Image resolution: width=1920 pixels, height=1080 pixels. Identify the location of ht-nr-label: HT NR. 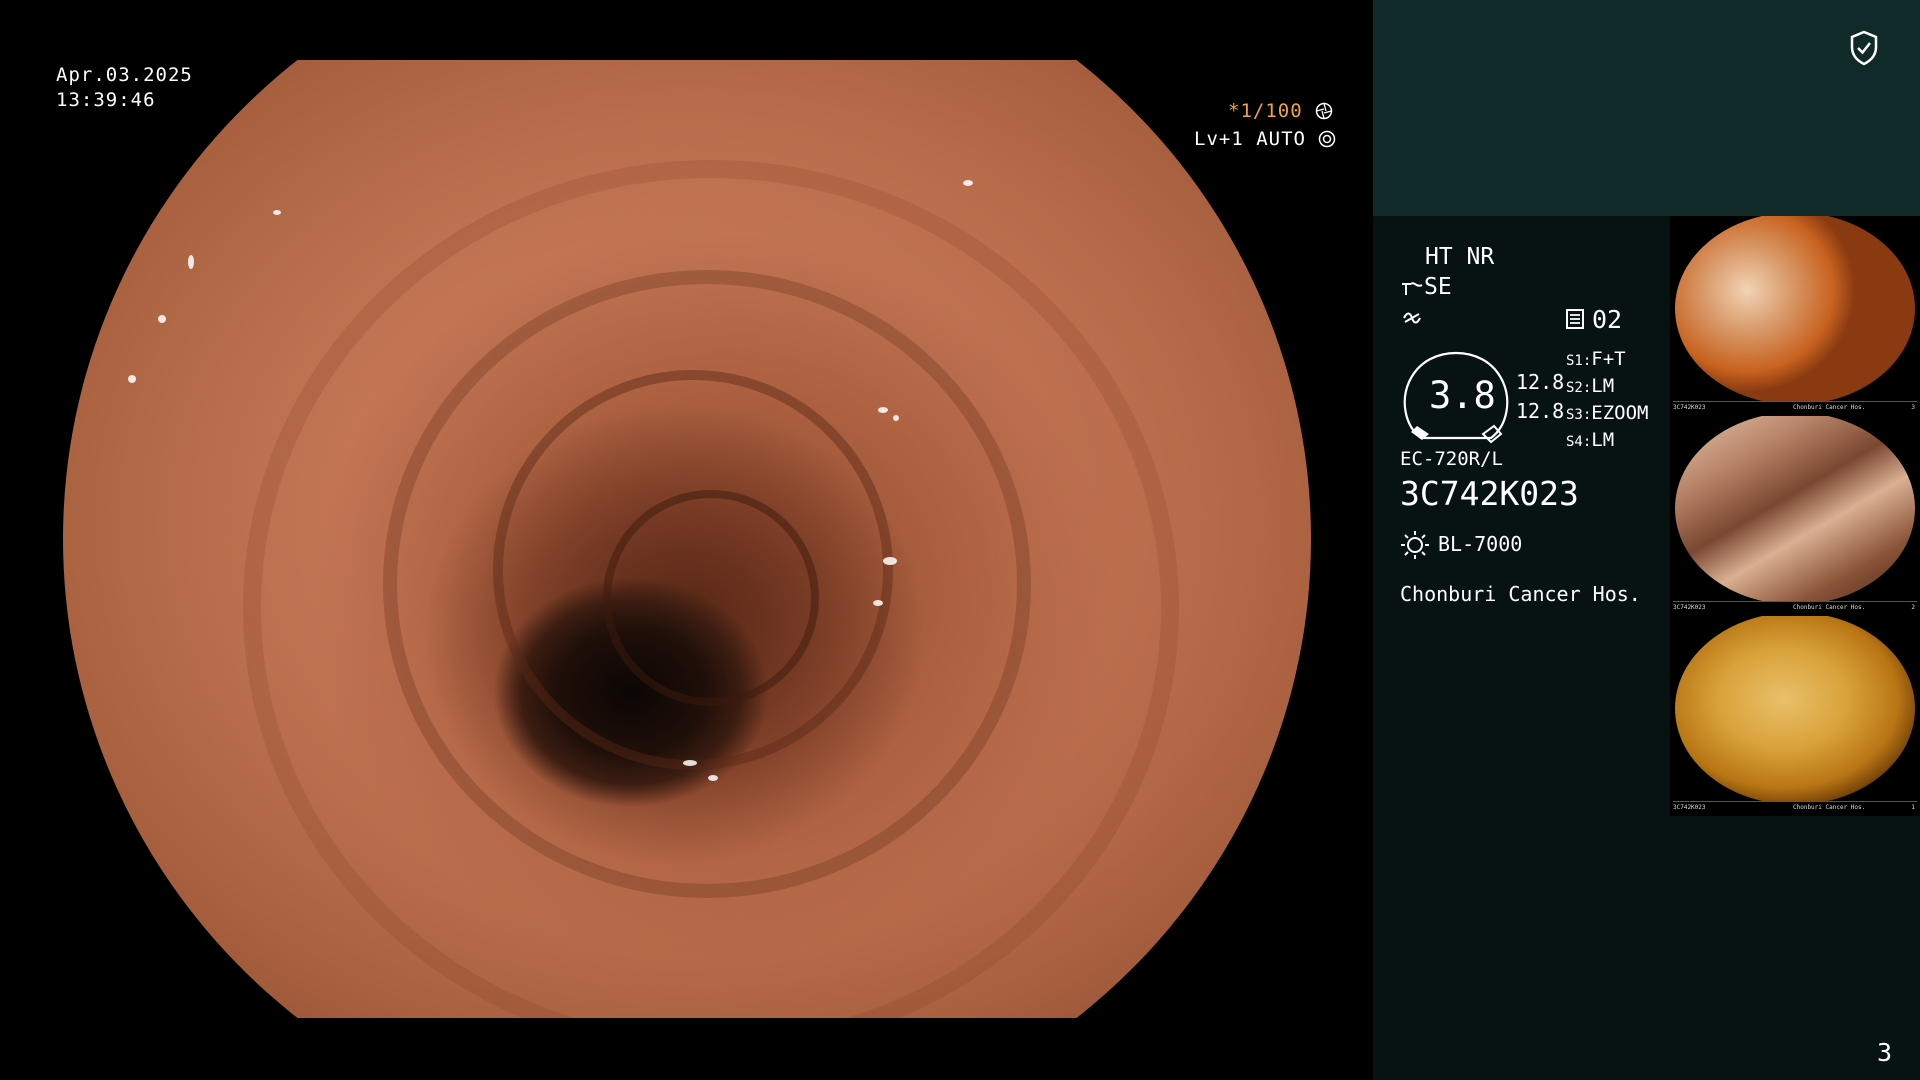
(1460, 257).